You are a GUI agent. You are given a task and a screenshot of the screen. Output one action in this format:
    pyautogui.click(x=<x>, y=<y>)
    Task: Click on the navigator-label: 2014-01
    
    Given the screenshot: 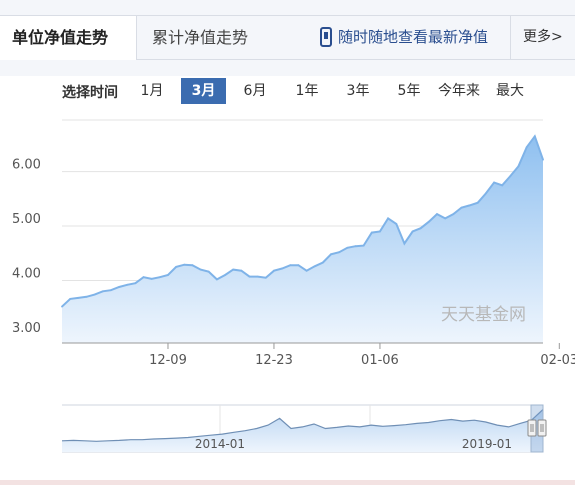 What is the action you would take?
    pyautogui.click(x=220, y=444)
    